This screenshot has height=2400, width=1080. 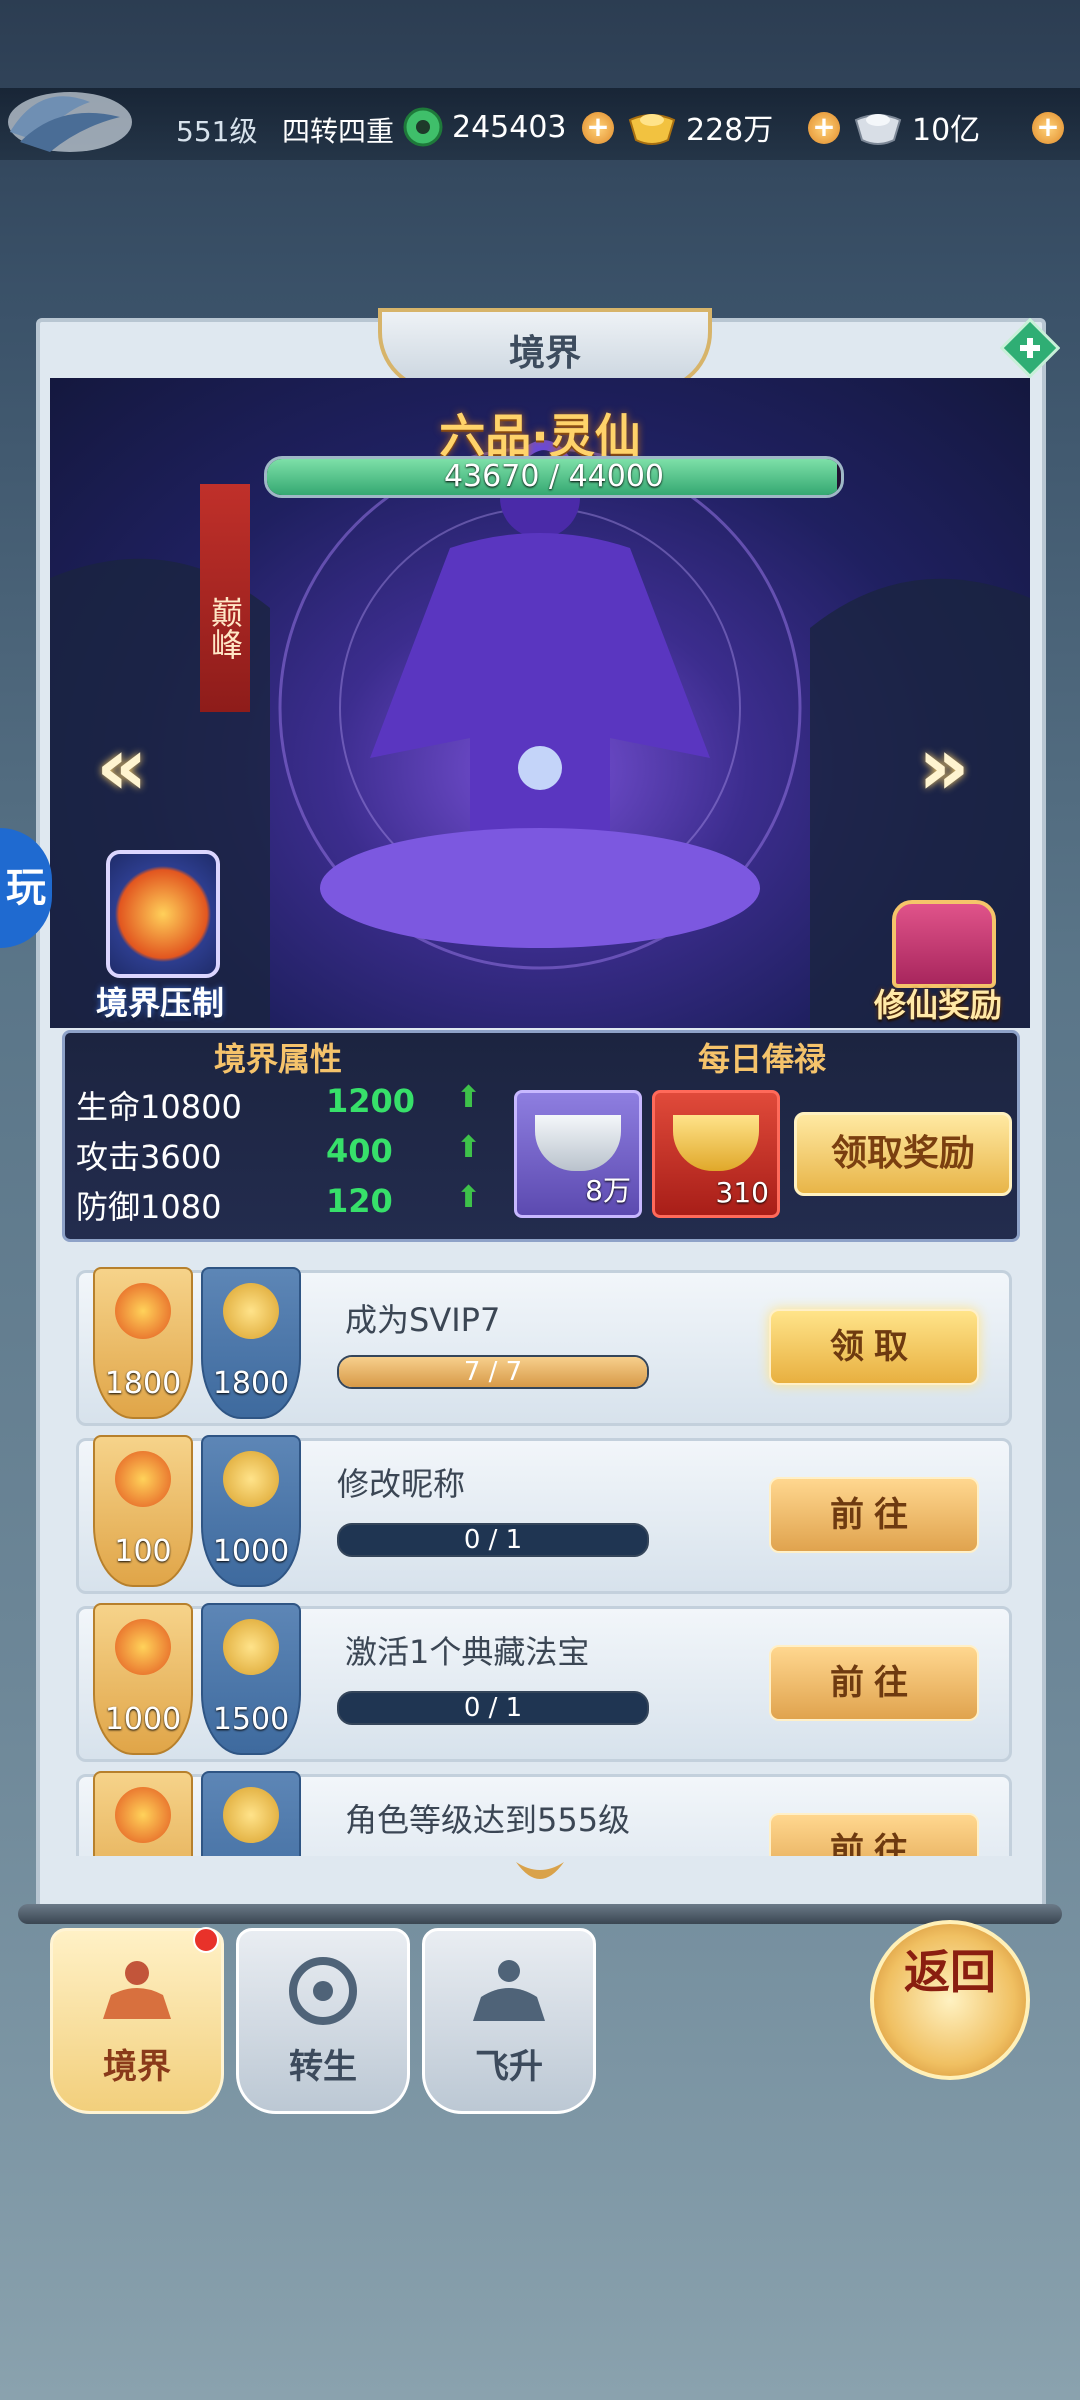 I want to click on realm-suppress-button: 境界压制, so click(x=160, y=936).